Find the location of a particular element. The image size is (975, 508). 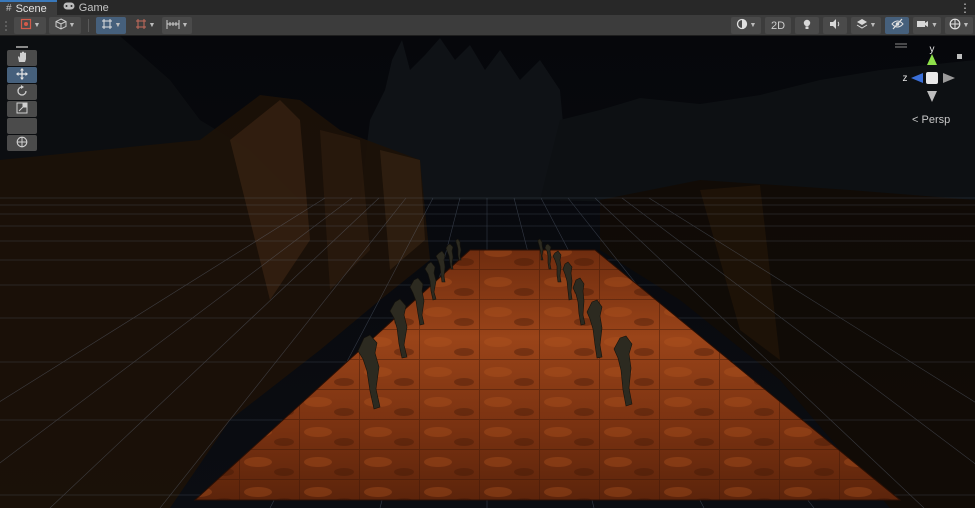

lighting-toggle is located at coordinates (807, 25).